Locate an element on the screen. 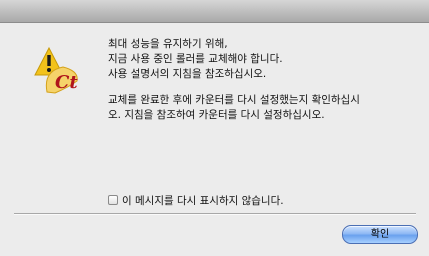 The image size is (429, 256). badge-text: Ct is located at coordinates (66, 82).